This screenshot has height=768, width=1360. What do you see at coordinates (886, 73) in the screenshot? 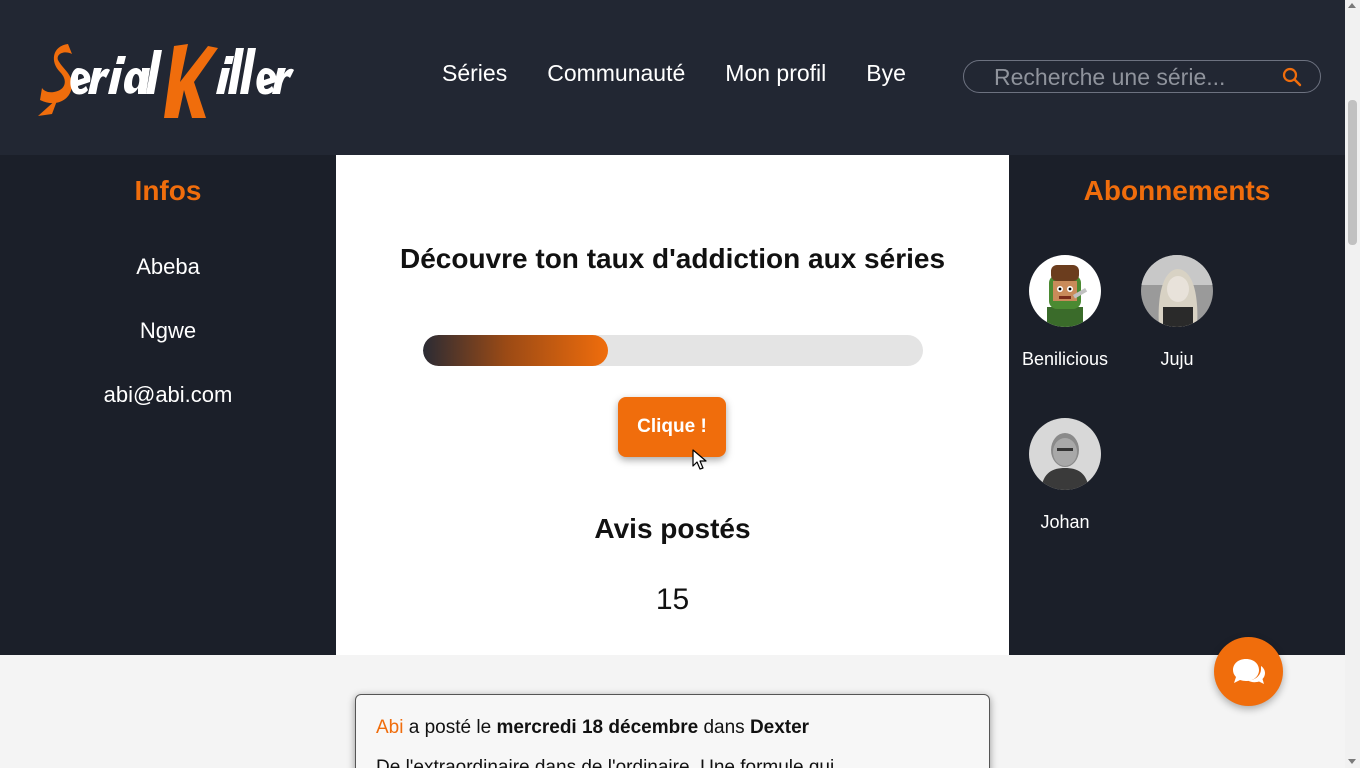
I see `nav-logout: Bye` at bounding box center [886, 73].